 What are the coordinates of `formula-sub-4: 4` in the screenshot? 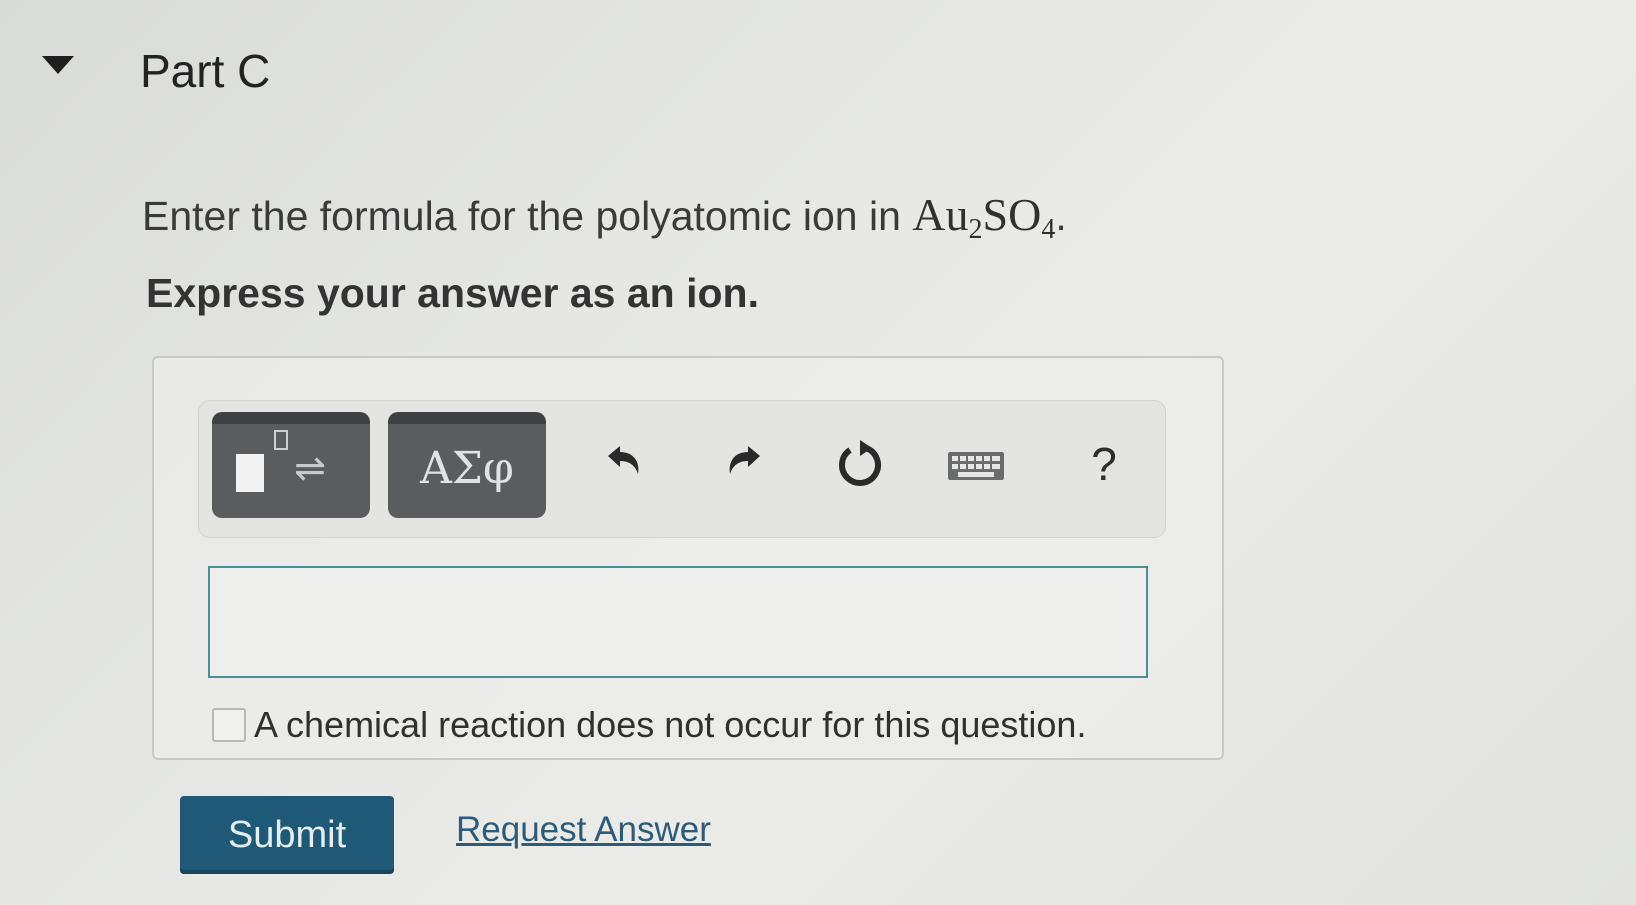 It's located at (1048, 229).